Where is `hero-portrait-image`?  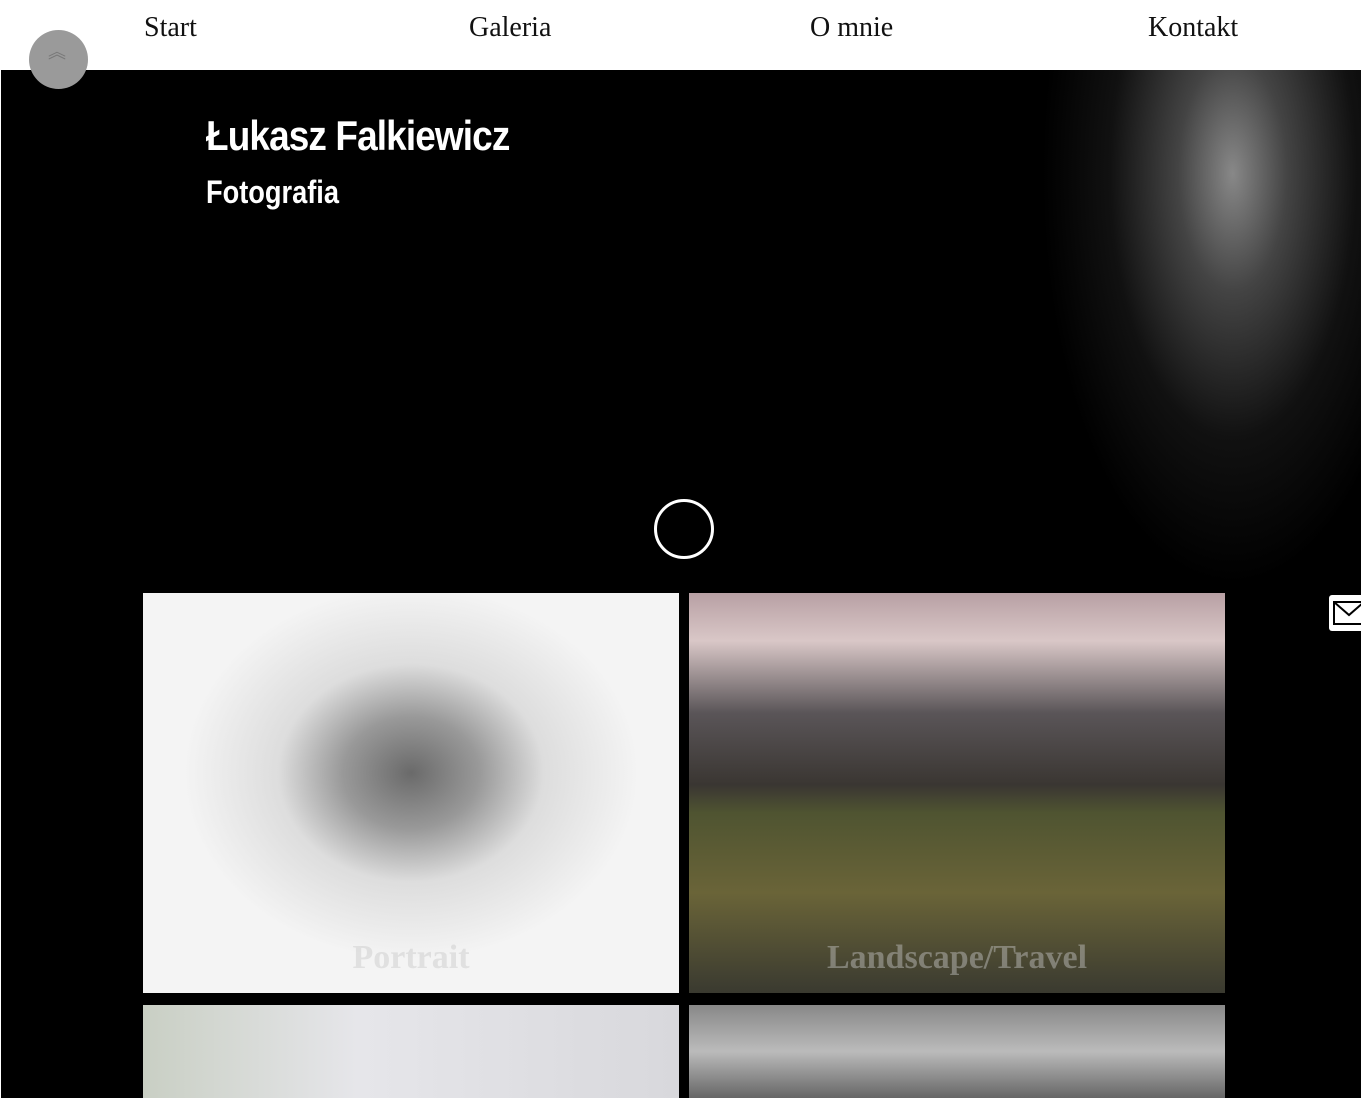
hero-portrait-image is located at coordinates (1200, 329).